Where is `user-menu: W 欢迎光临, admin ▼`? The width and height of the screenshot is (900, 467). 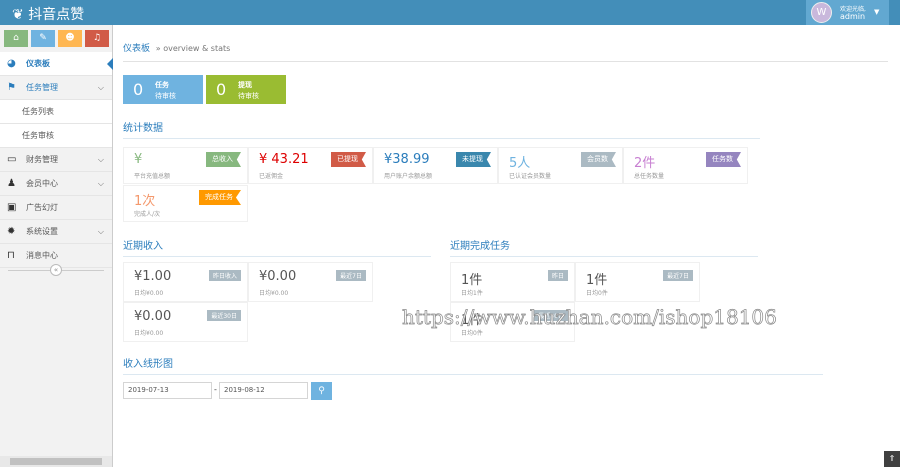 user-menu: W 欢迎光临, admin ▼ is located at coordinates (847, 12).